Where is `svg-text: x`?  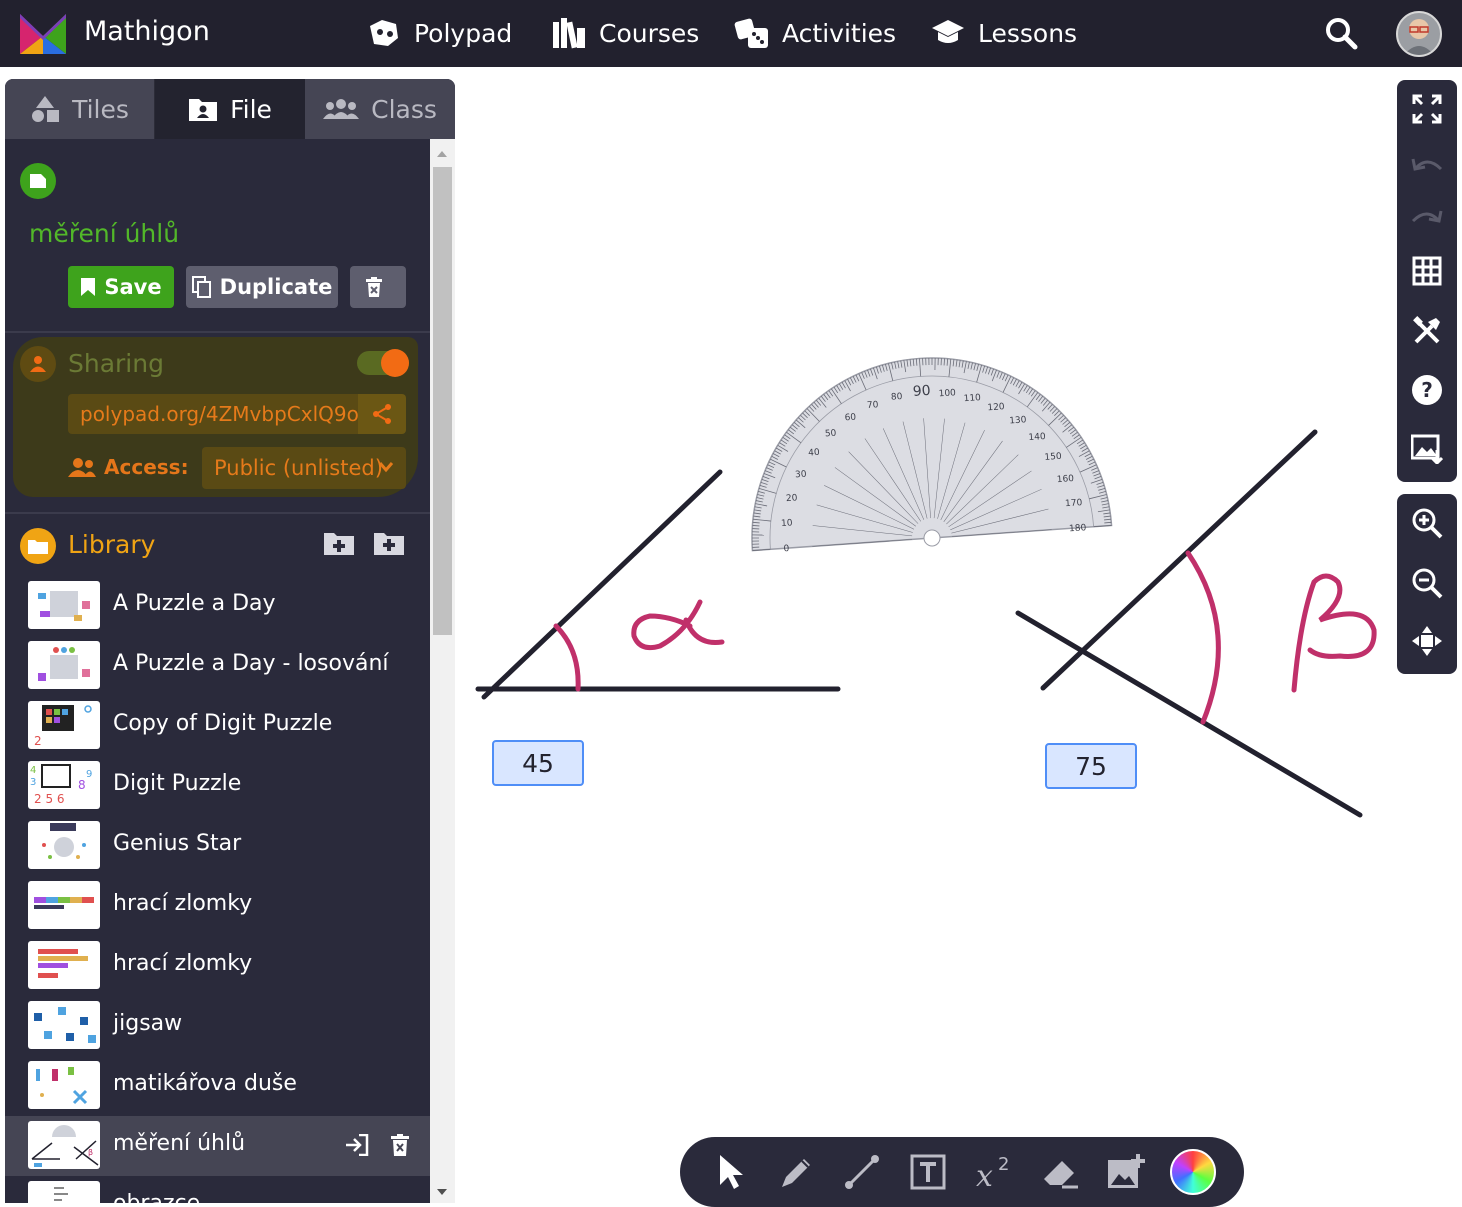
svg-text: x is located at coordinates (984, 1175).